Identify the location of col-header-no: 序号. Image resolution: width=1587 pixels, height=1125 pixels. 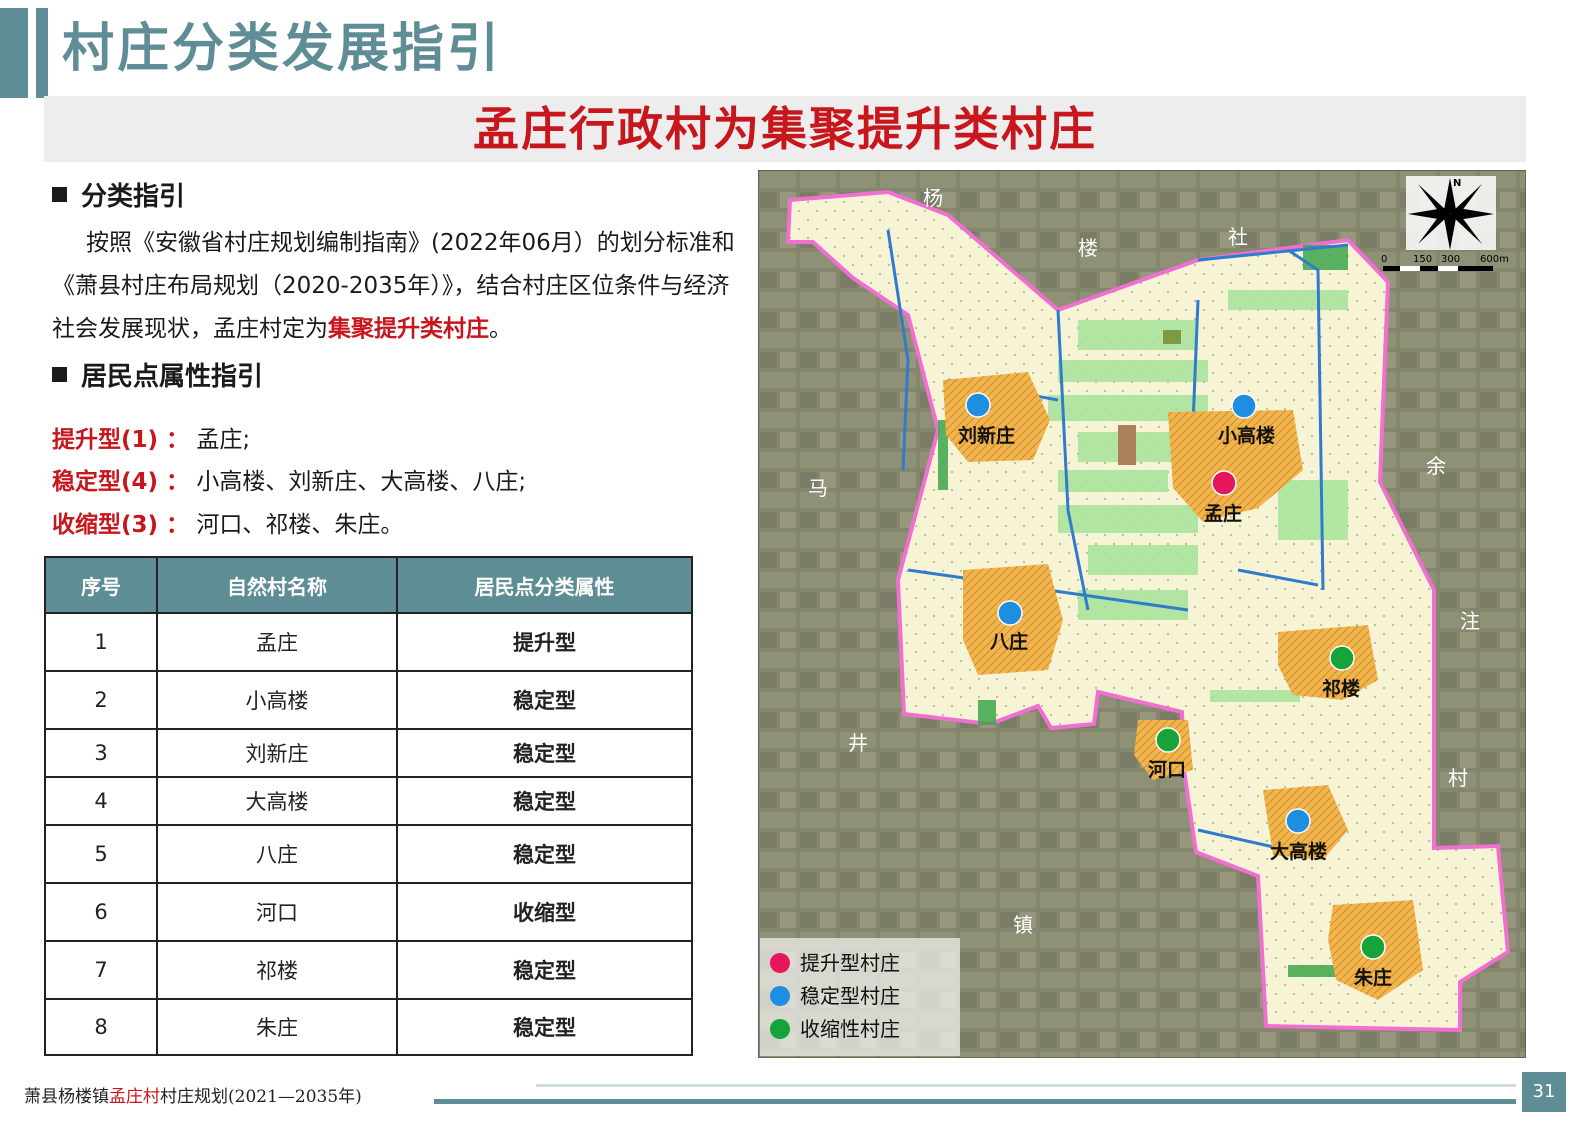
(101, 585).